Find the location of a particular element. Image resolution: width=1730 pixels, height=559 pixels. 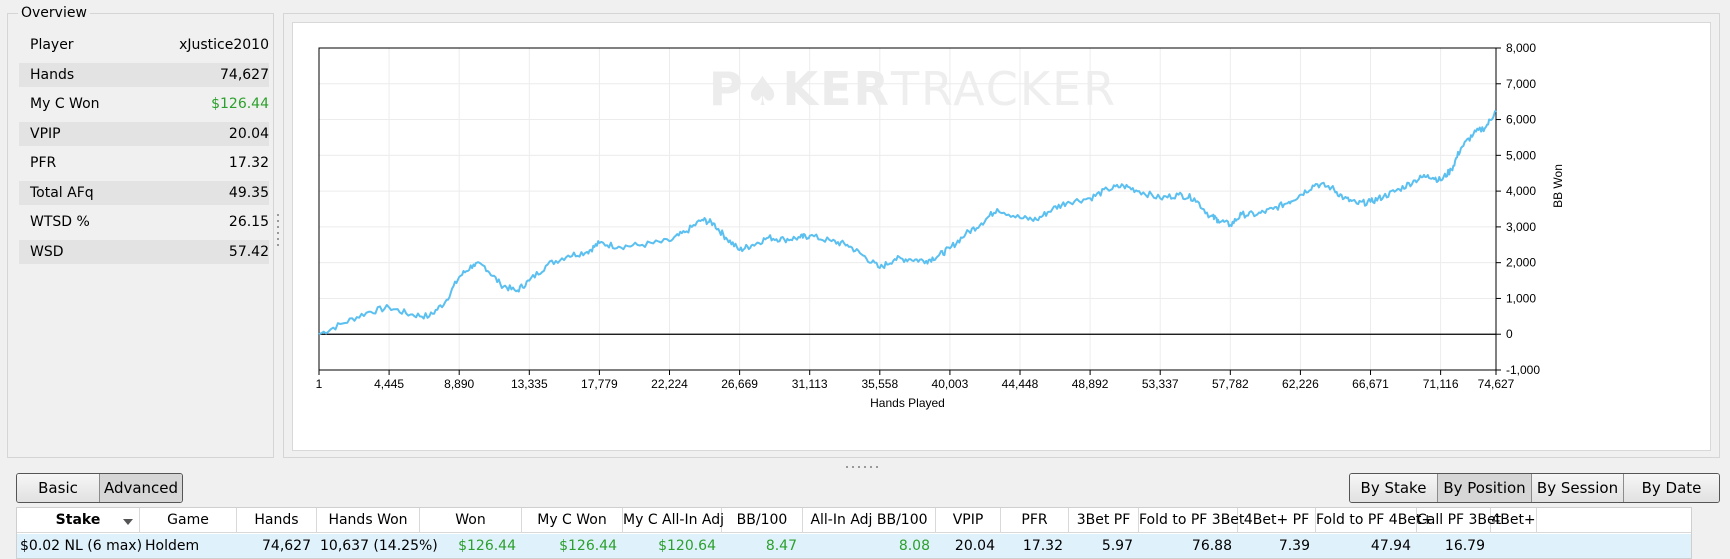

by-position-button: By Position is located at coordinates (1485, 488).